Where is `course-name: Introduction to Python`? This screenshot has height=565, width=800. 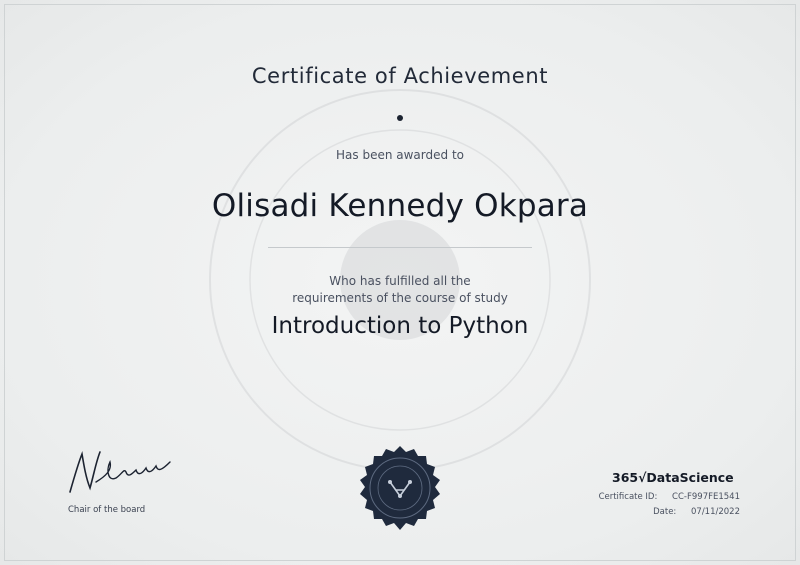
course-name: Introduction to Python is located at coordinates (400, 326).